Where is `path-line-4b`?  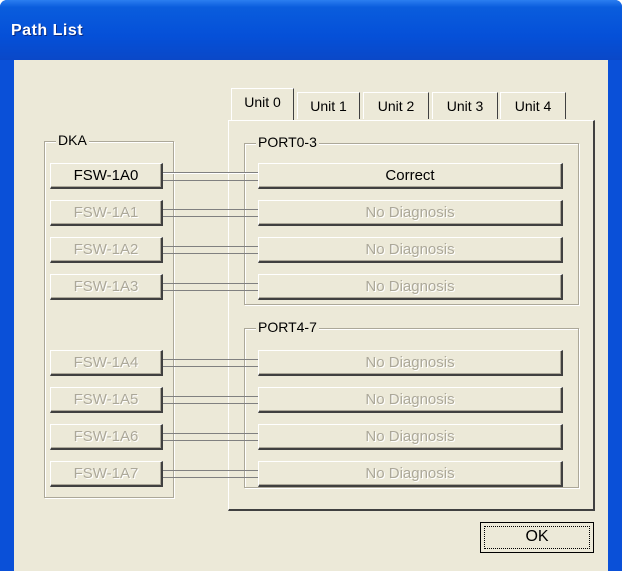
path-line-4b is located at coordinates (211, 366).